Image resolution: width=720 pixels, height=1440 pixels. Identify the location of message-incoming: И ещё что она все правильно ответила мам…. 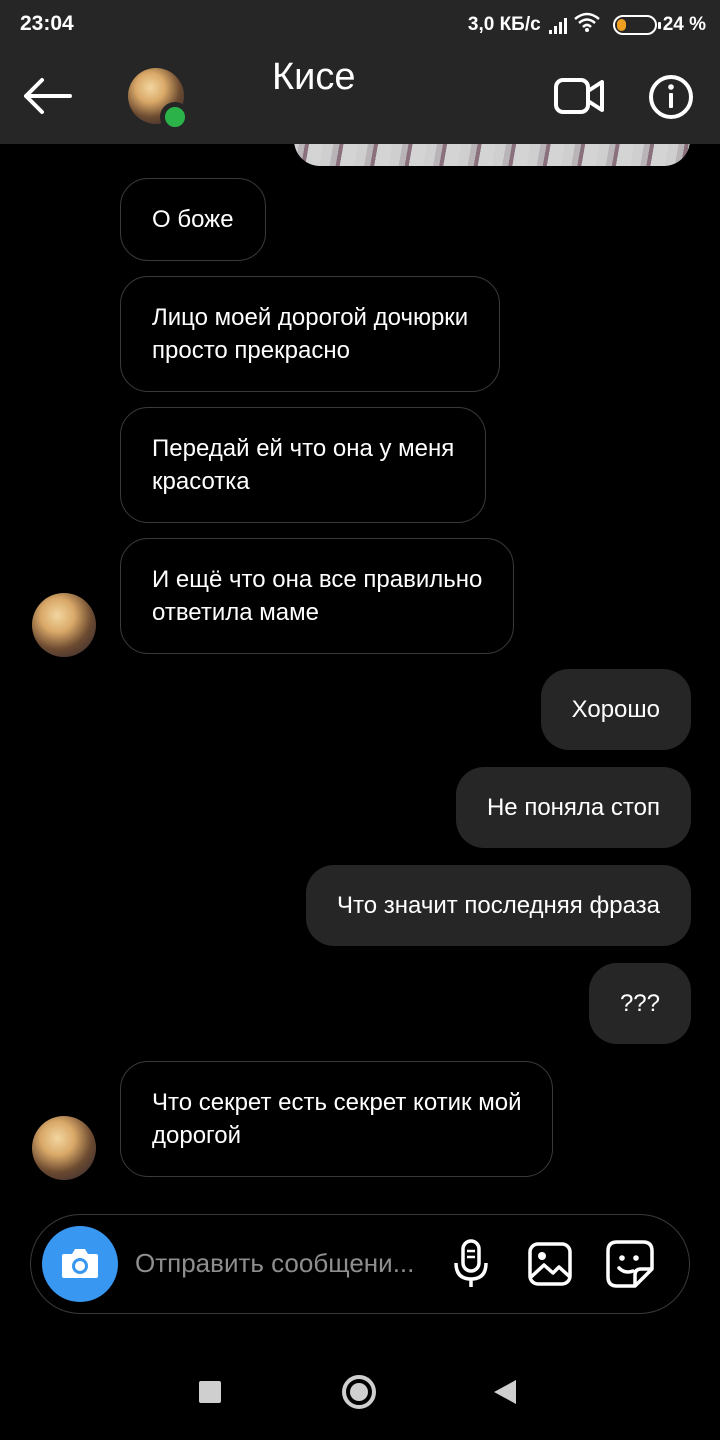
(317, 596).